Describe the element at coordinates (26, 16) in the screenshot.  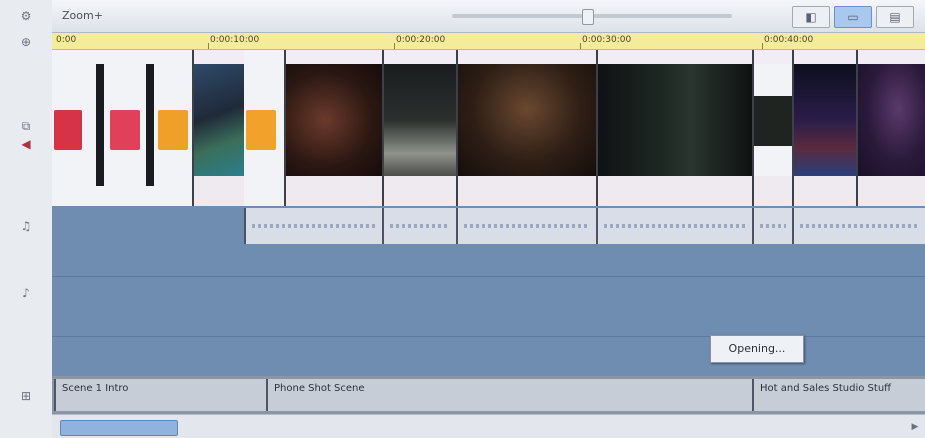
I see `settings-icon: ⚙` at that location.